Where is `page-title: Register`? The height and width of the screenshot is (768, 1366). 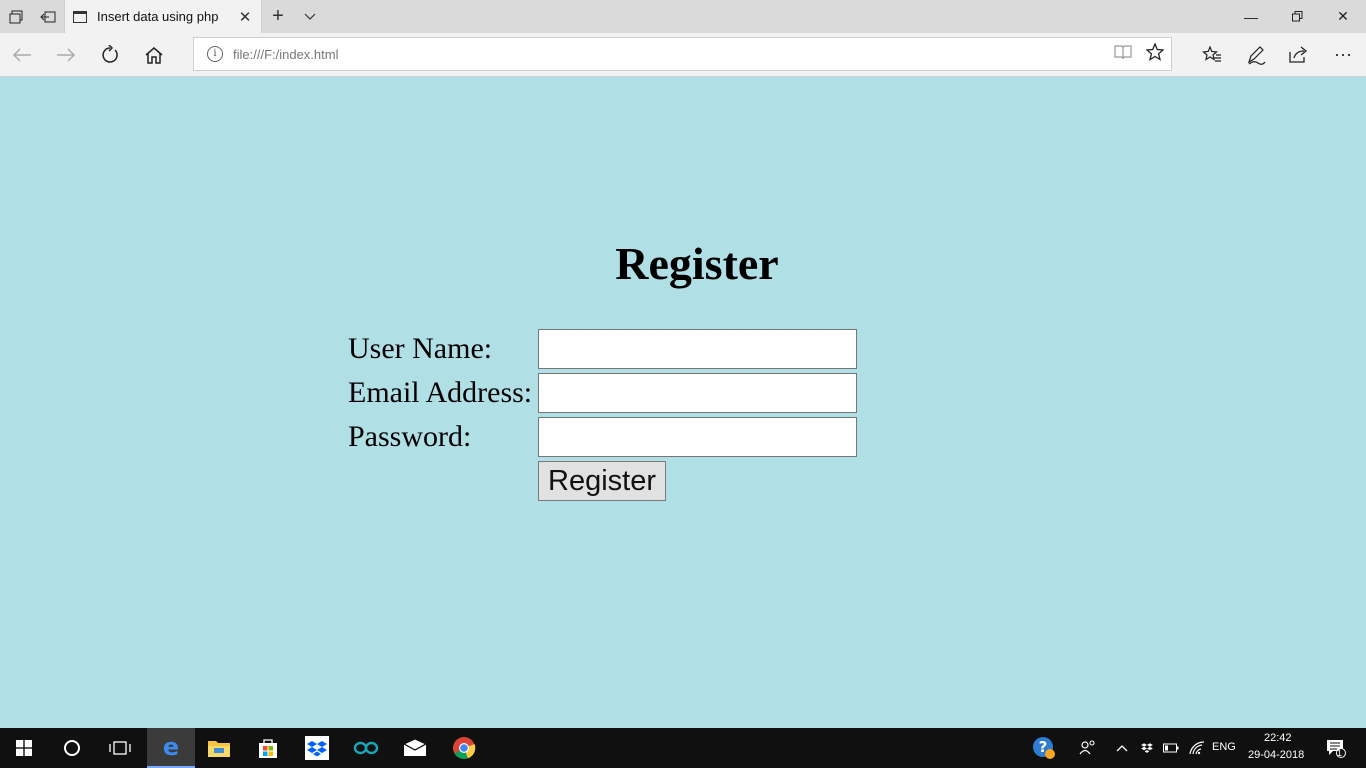 page-title: Register is located at coordinates (697, 263).